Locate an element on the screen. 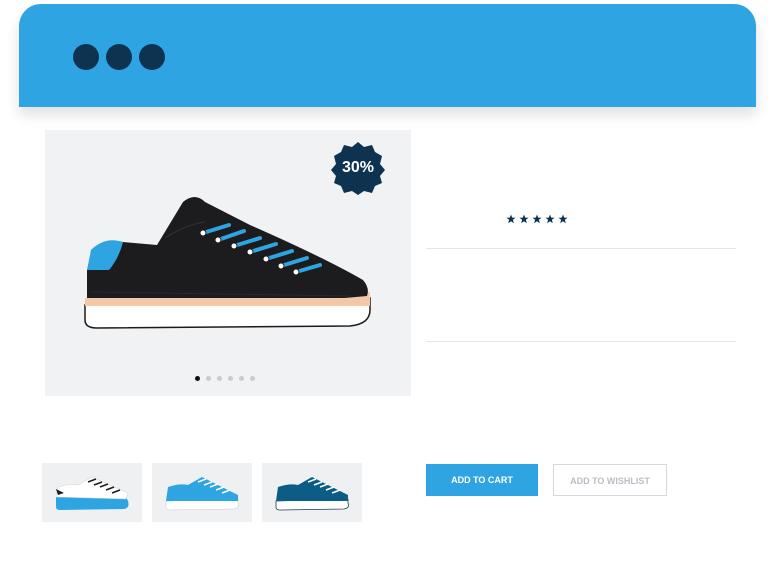 Image resolution: width=771 pixels, height=570 pixels. discount-badge-label: 30% is located at coordinates (358, 167).